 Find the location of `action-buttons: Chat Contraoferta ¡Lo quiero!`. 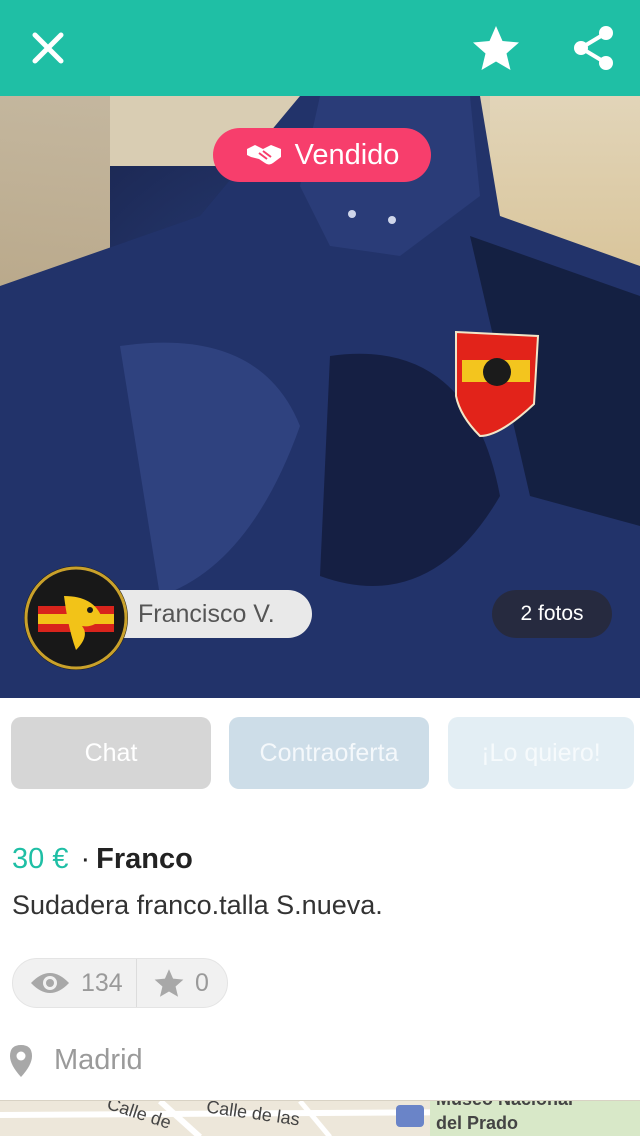

action-buttons: Chat Contraoferta ¡Lo quiero! is located at coordinates (320, 753).